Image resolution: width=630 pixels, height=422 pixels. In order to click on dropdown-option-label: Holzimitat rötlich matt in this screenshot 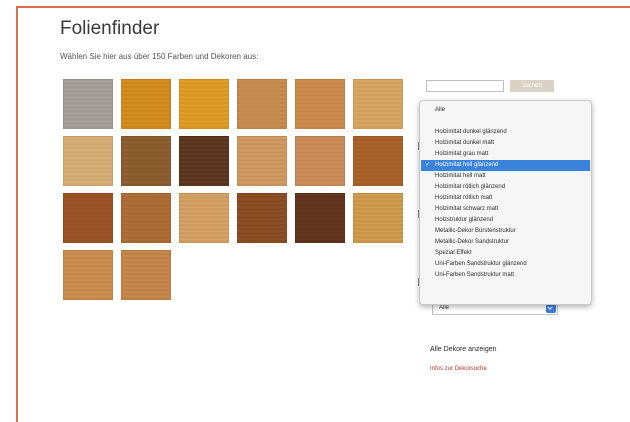, I will do `click(464, 198)`.